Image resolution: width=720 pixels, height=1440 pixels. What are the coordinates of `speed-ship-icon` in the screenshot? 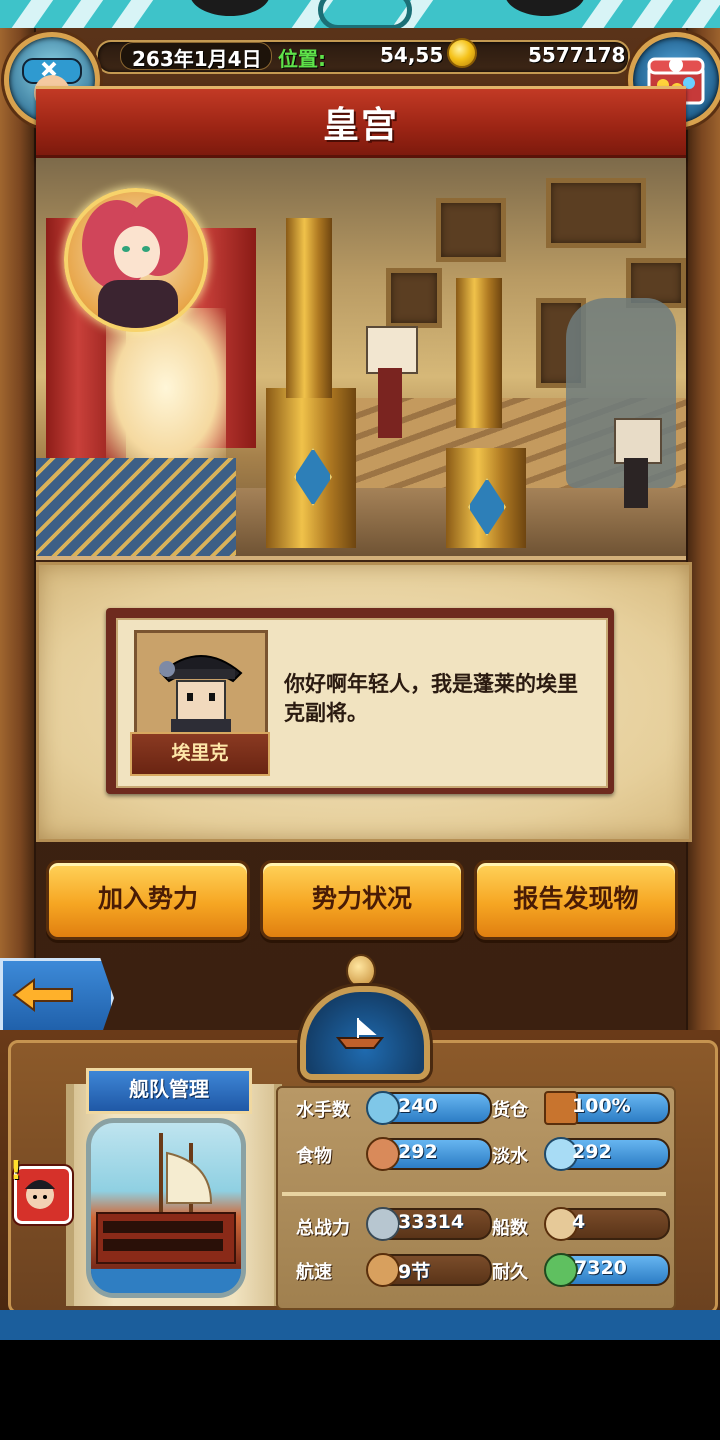 It's located at (383, 1270).